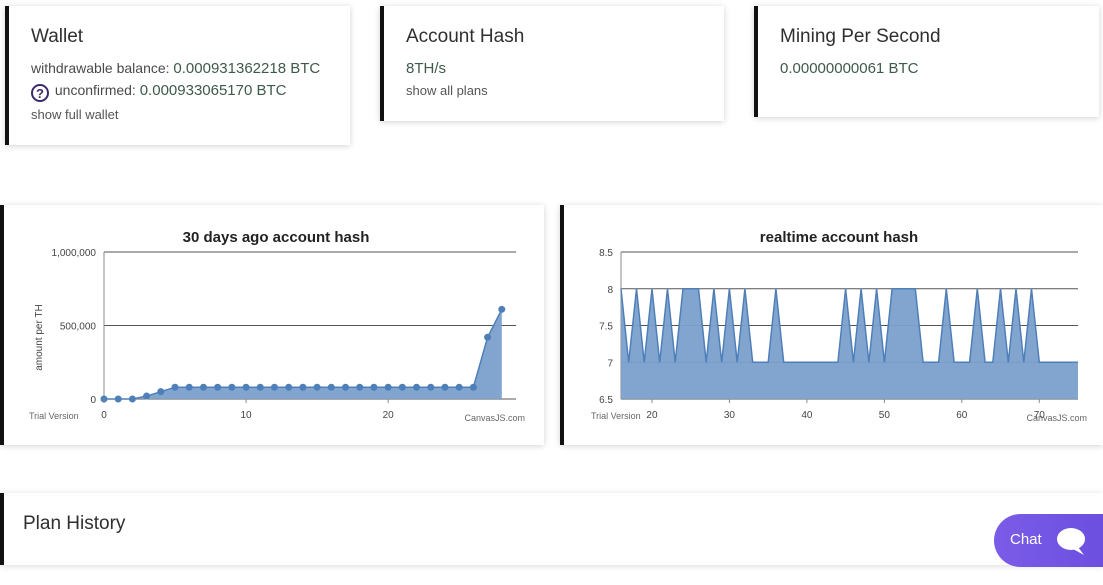  What do you see at coordinates (276, 237) in the screenshot?
I see `chart-title: 30 days ago account hash` at bounding box center [276, 237].